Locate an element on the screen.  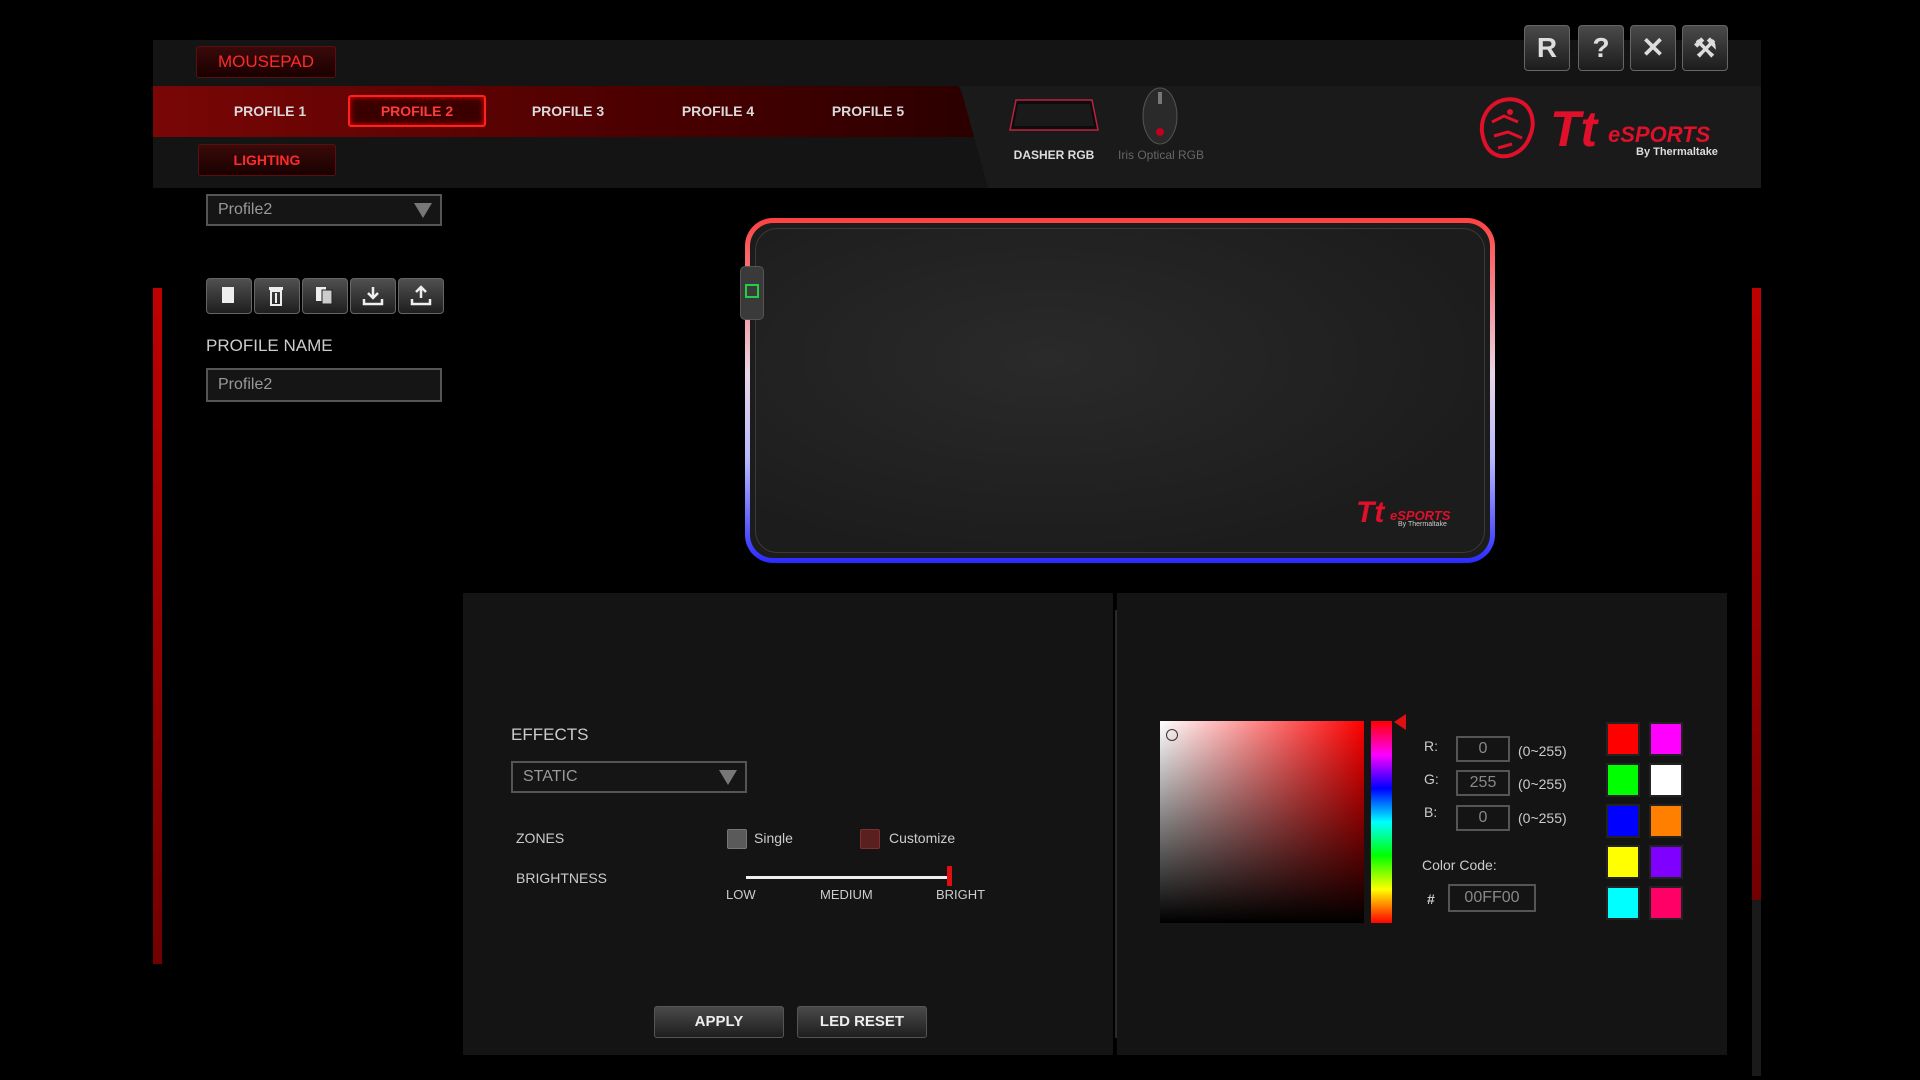
device-dasher-rgb is located at coordinates (1054, 115).